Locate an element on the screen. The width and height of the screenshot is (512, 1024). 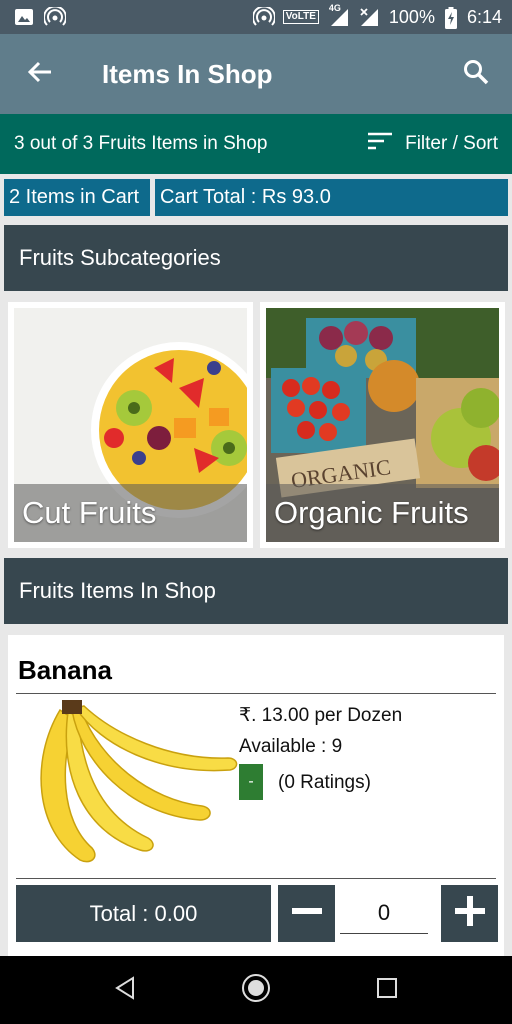
subcategory-organic-fruits: ORGANIC Organic Fruits is located at coordinates (382, 425).